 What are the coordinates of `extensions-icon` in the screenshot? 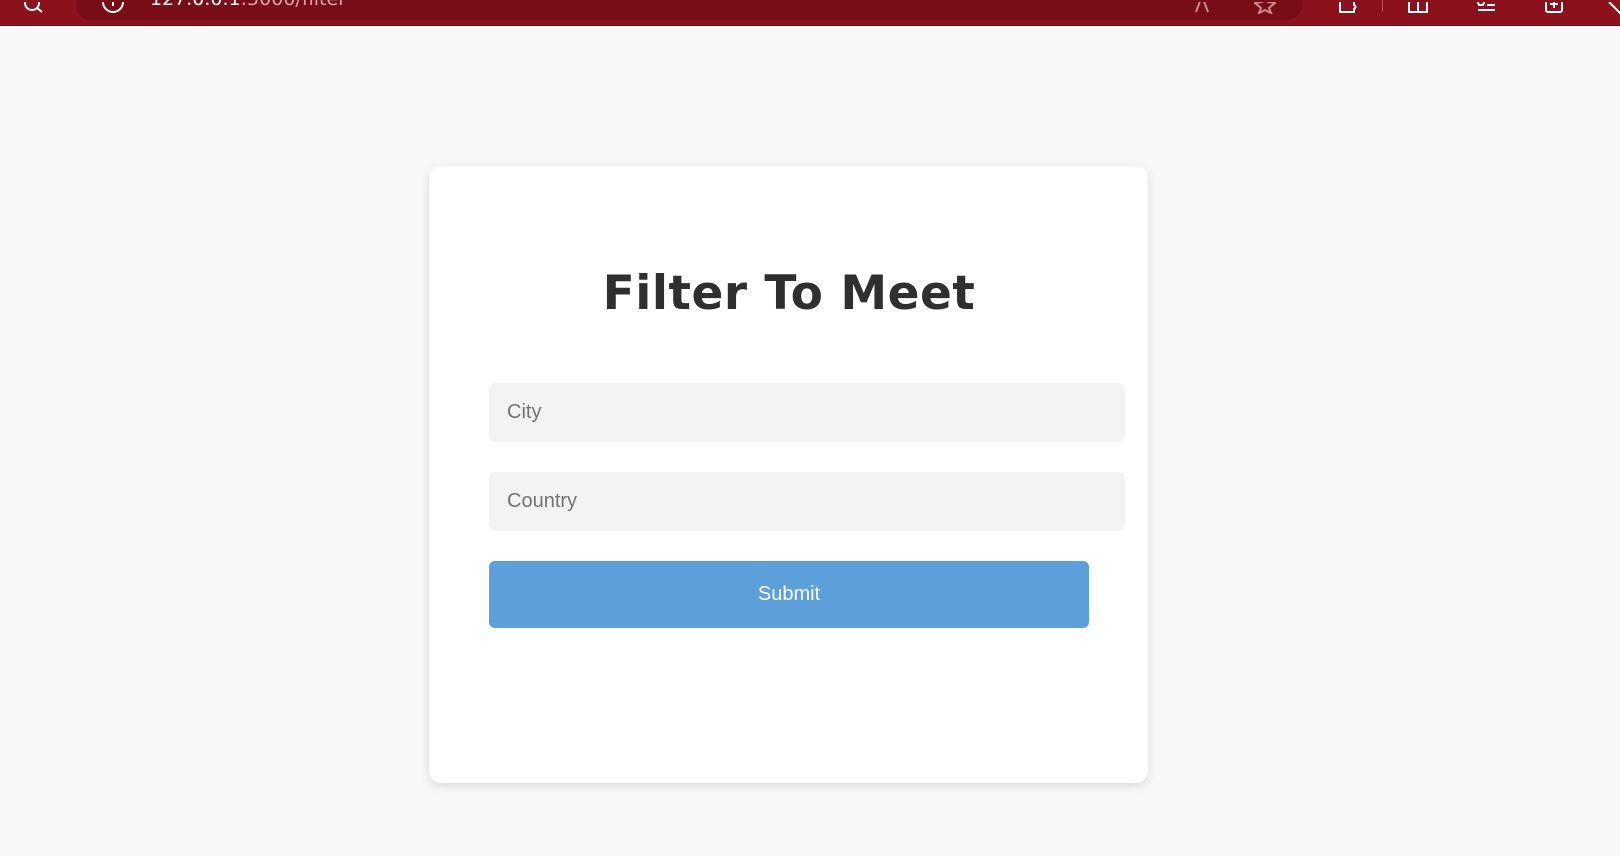 It's located at (1347, 7).